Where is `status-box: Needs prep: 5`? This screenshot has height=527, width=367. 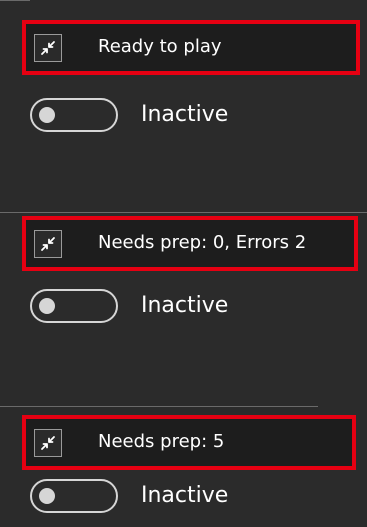 status-box: Needs prep: 5 is located at coordinates (189, 442).